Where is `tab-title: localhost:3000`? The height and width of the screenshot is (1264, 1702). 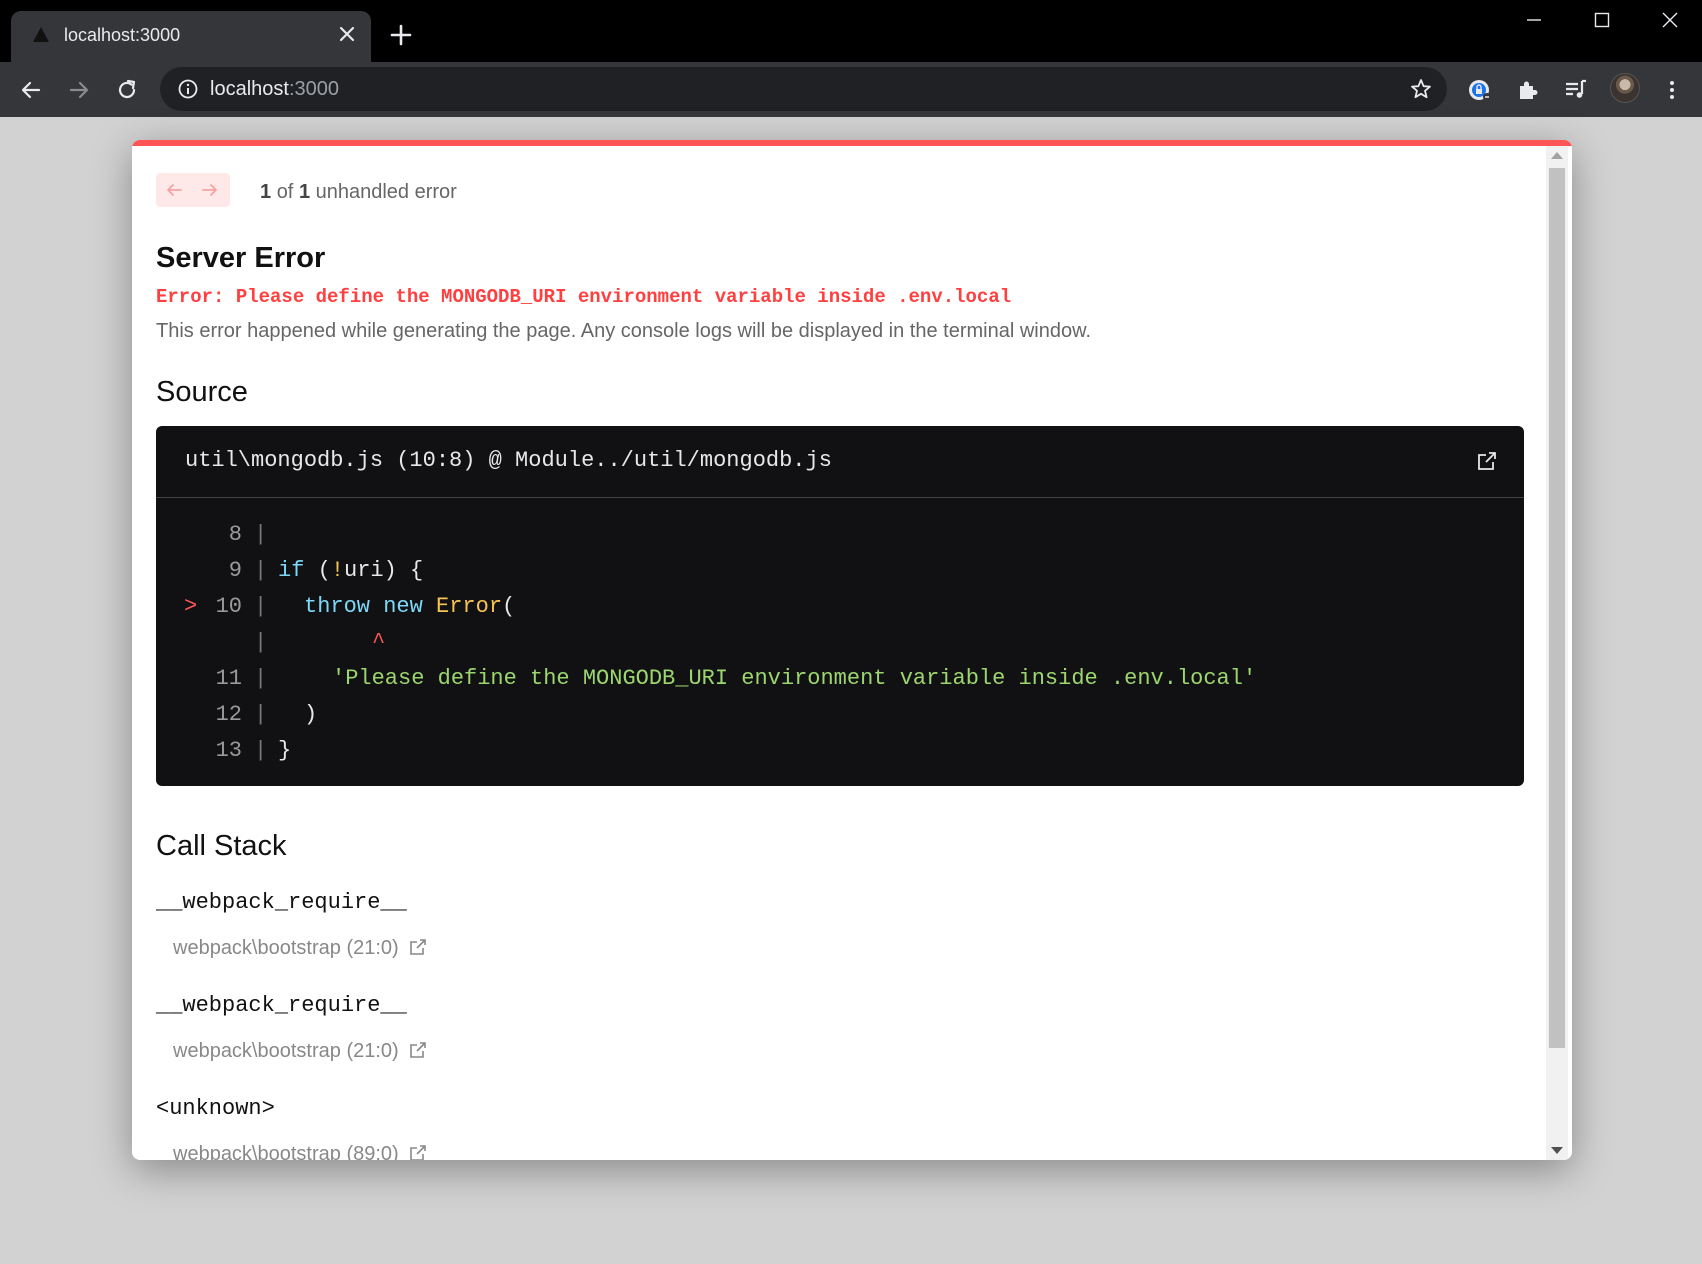
tab-title: localhost:3000 is located at coordinates (122, 35).